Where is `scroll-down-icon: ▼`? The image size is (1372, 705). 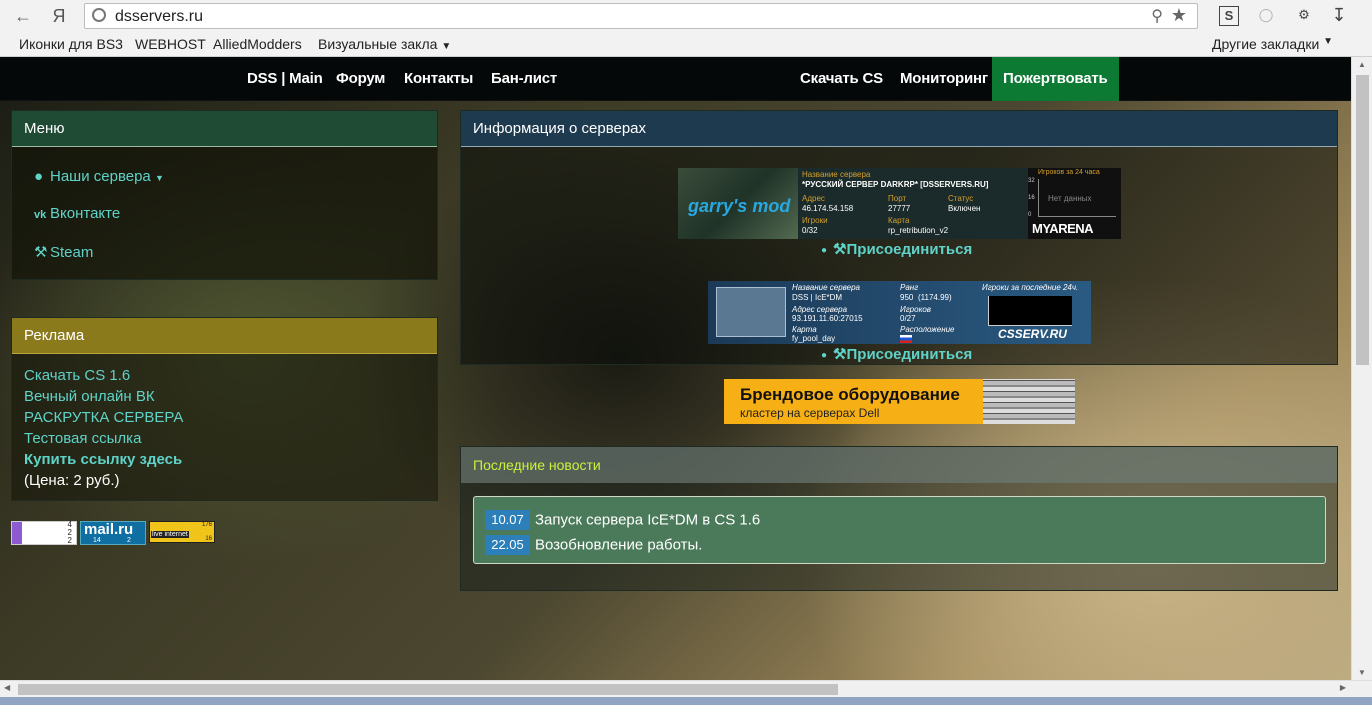 scroll-down-icon: ▼ is located at coordinates (1362, 672).